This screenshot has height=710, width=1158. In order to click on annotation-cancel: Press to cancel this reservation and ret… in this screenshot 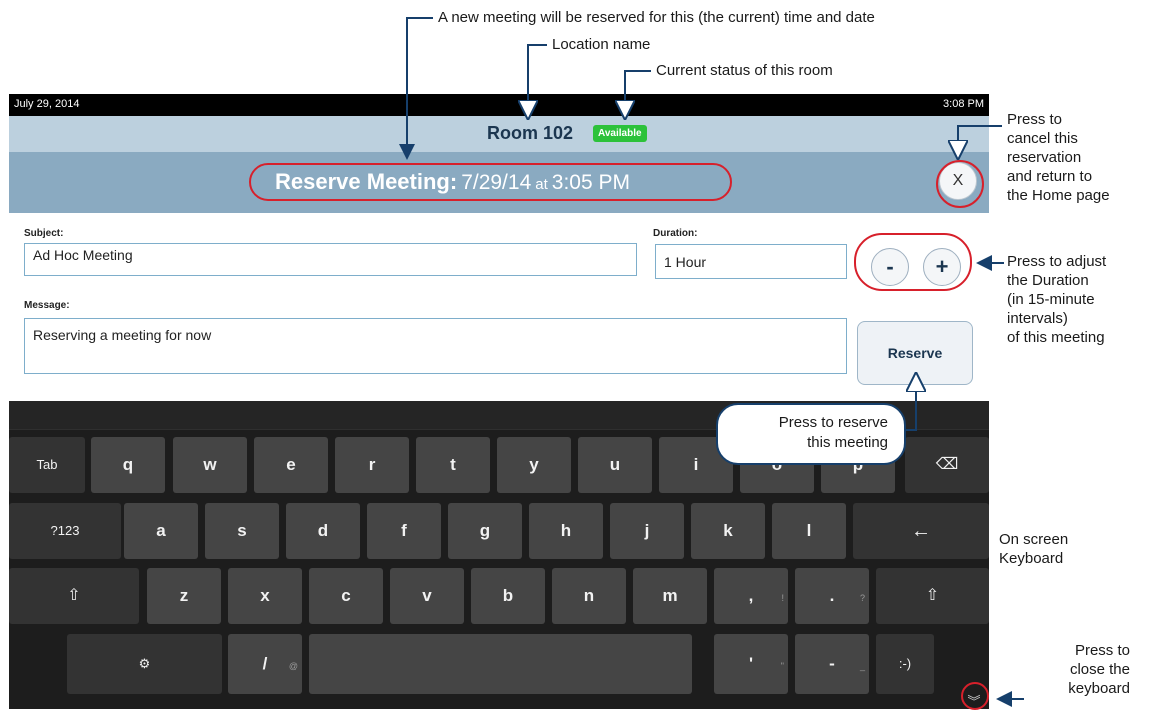, I will do `click(1058, 157)`.